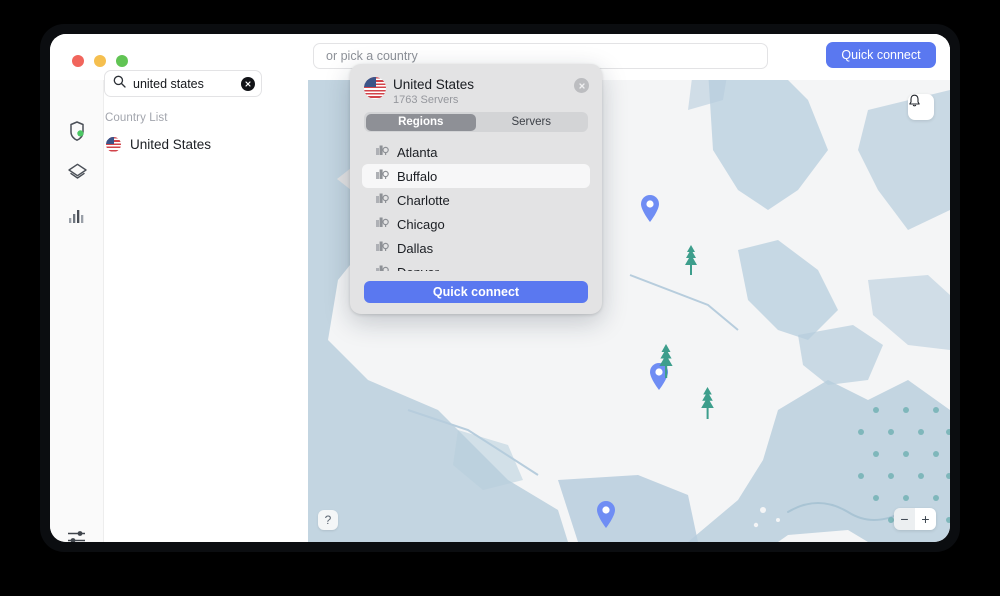 The image size is (1000, 596). Describe the element at coordinates (531, 122) in the screenshot. I see `tab-servers: Servers` at that location.